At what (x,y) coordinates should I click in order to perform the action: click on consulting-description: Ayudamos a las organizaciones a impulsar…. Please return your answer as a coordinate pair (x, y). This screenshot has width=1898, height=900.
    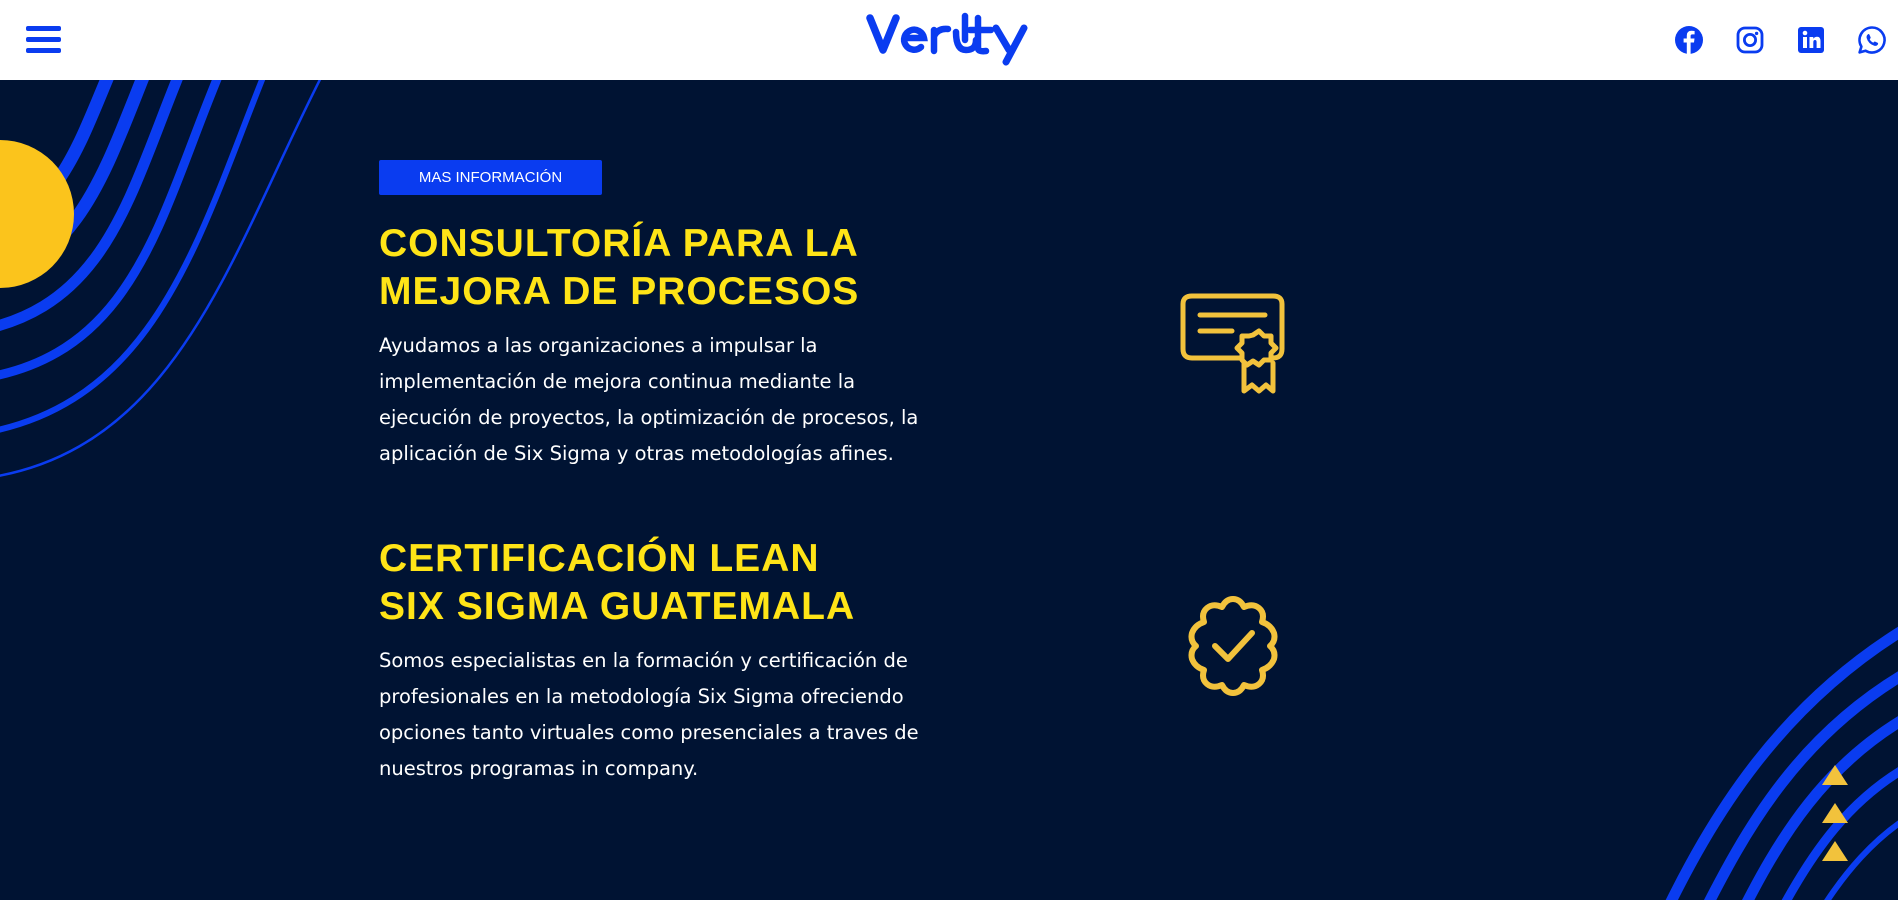
    Looking at the image, I should click on (649, 399).